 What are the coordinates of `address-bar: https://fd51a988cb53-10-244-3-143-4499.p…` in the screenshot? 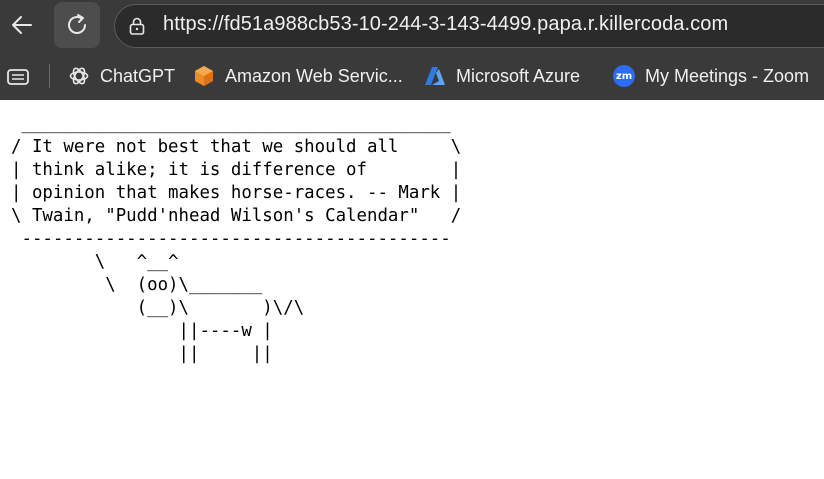 It's located at (469, 26).